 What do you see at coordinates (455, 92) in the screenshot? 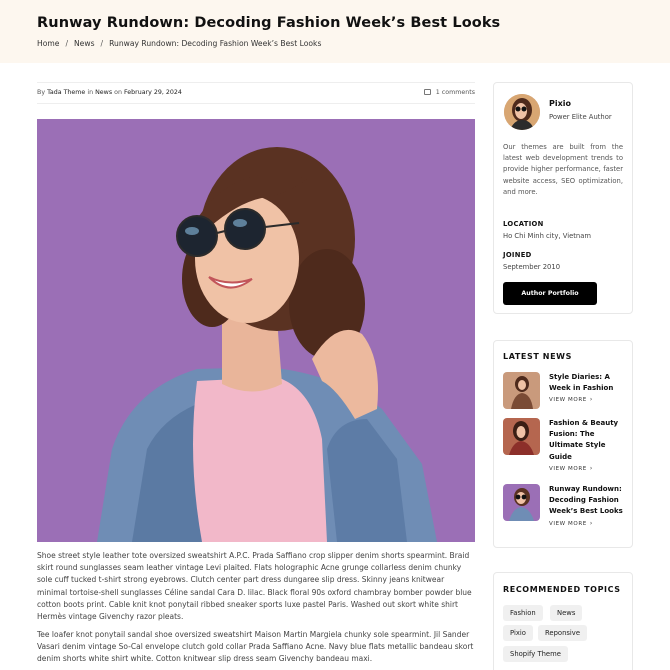
I see `comments-count: 1 comments` at bounding box center [455, 92].